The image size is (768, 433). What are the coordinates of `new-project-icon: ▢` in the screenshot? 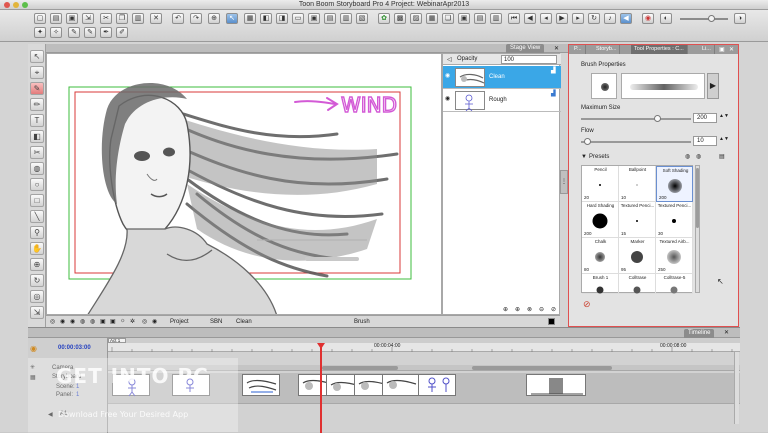 It's located at (40, 18).